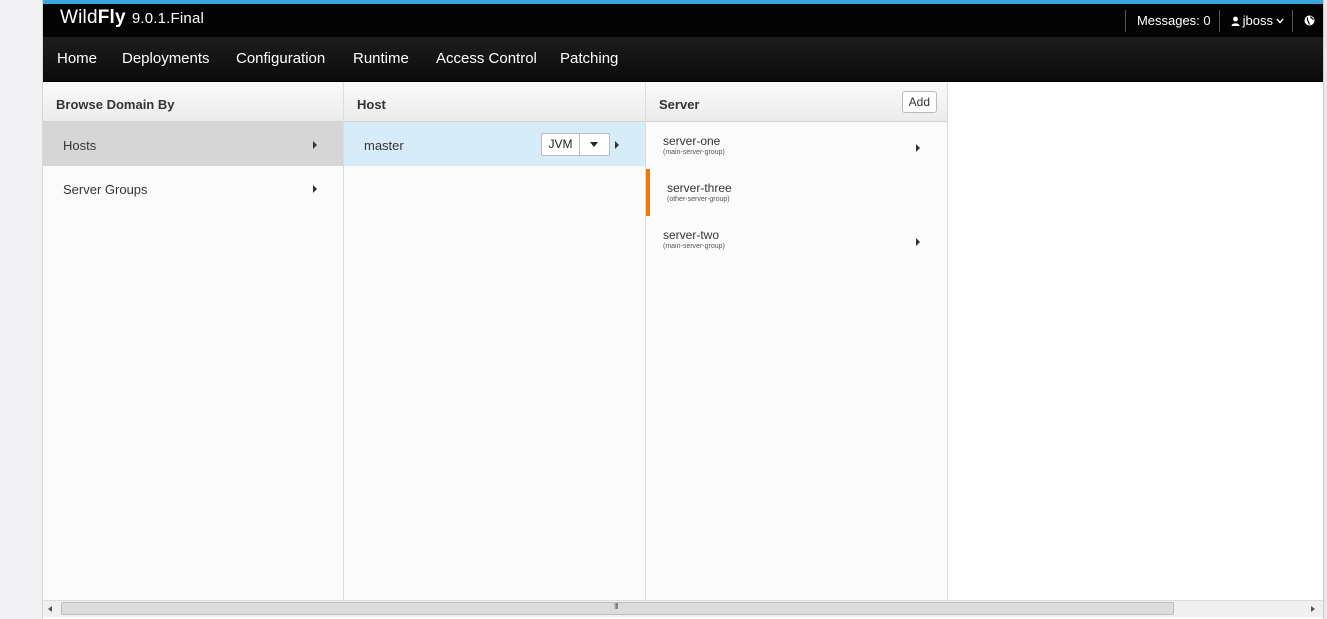  What do you see at coordinates (683, 20) in the screenshot?
I see `top-bar: WildFly 9.0.1.Final Messages: 0 jboss` at bounding box center [683, 20].